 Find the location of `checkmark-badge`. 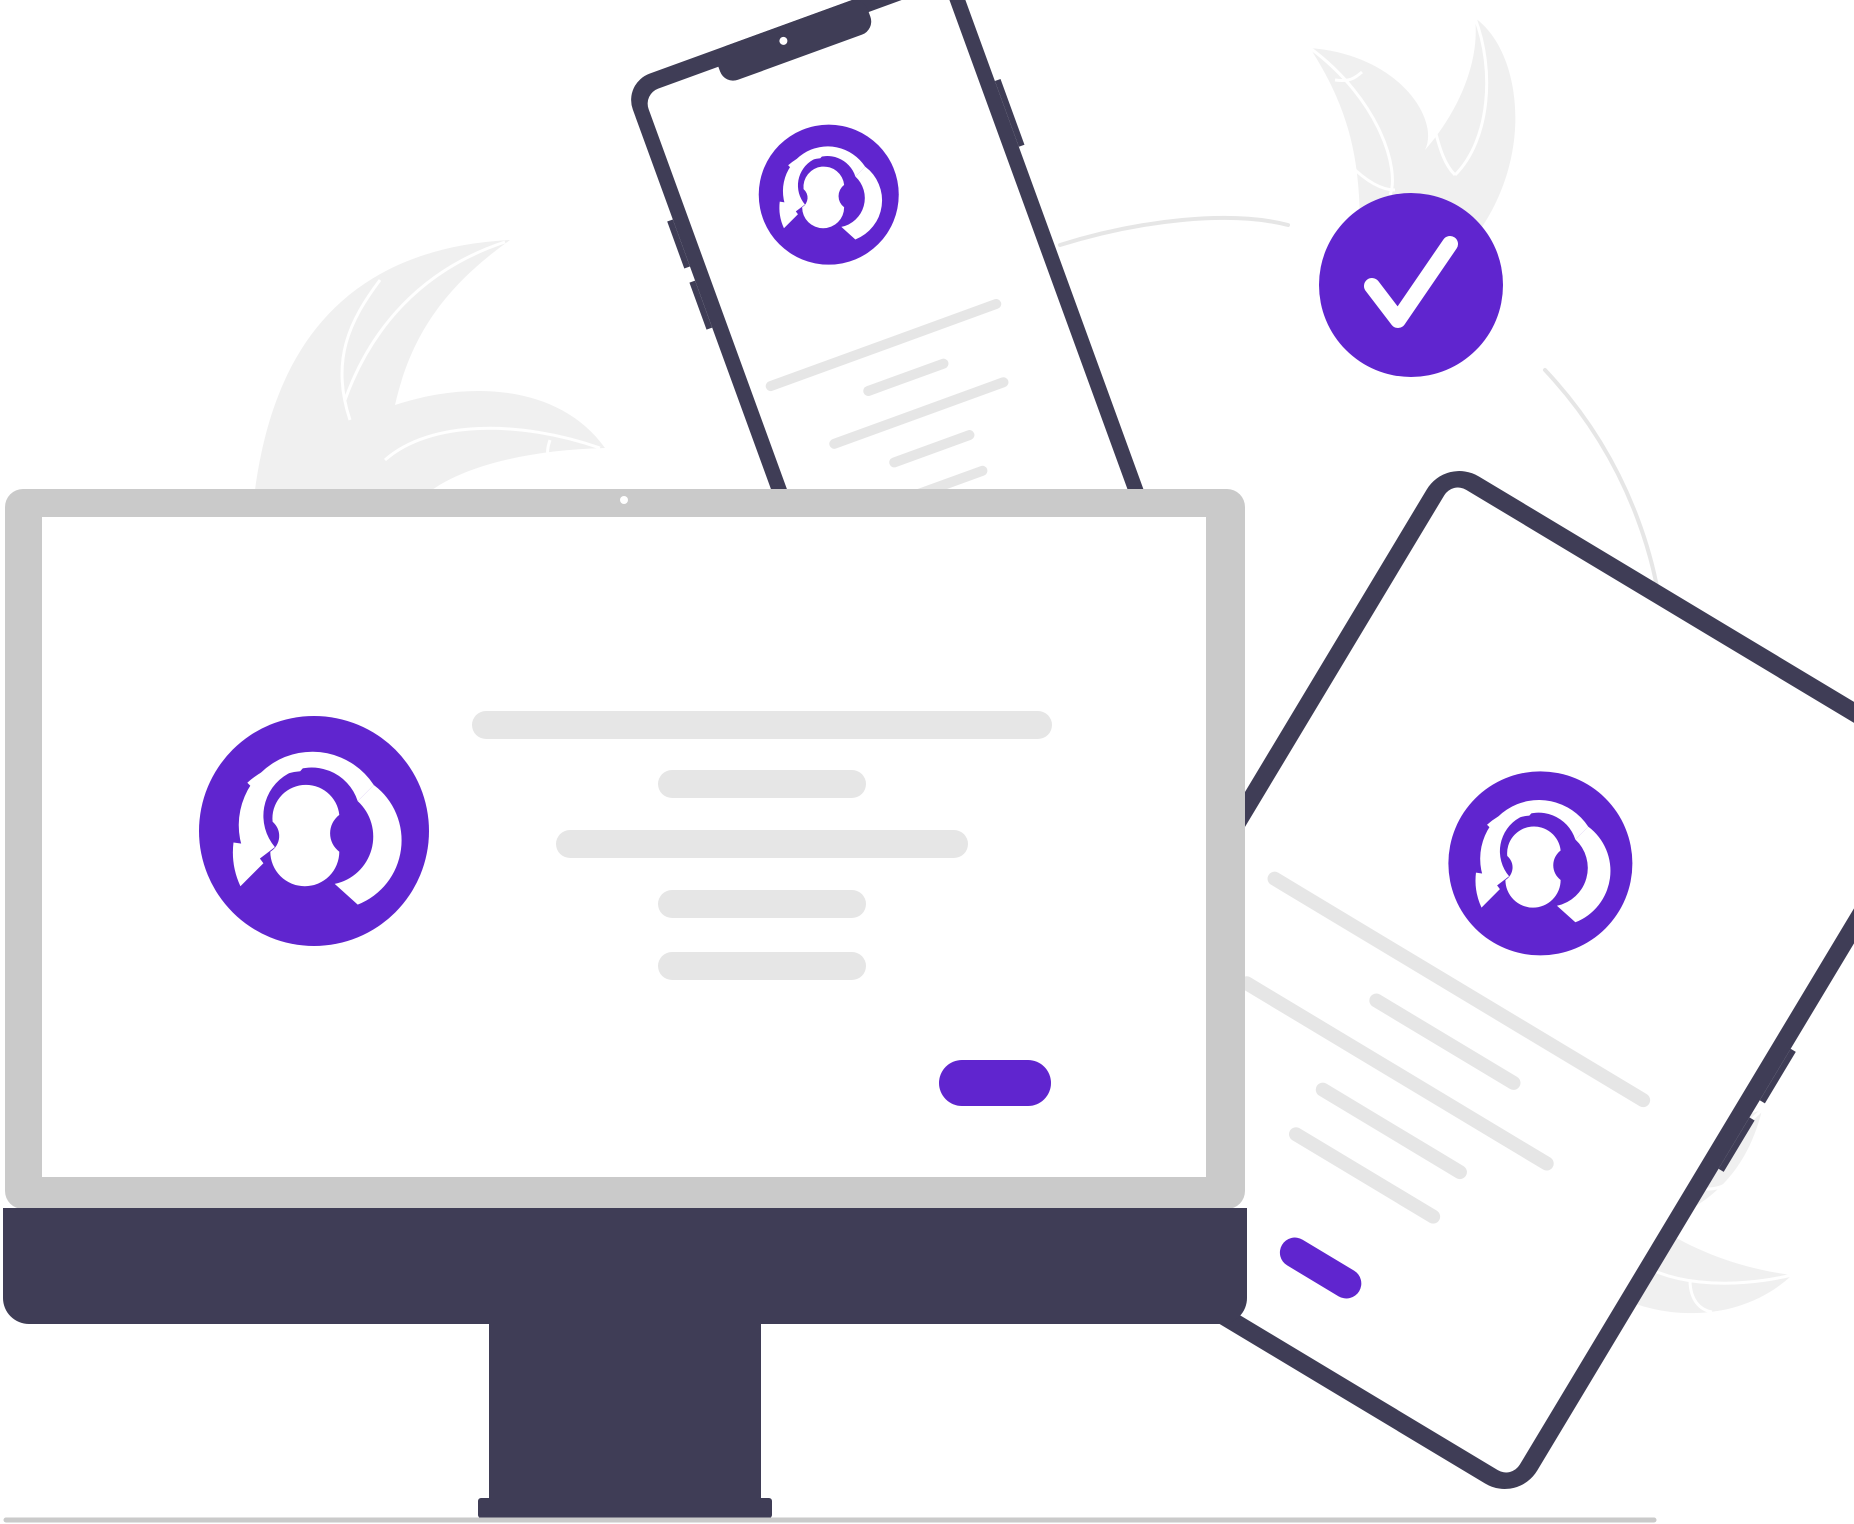

checkmark-badge is located at coordinates (1411, 285).